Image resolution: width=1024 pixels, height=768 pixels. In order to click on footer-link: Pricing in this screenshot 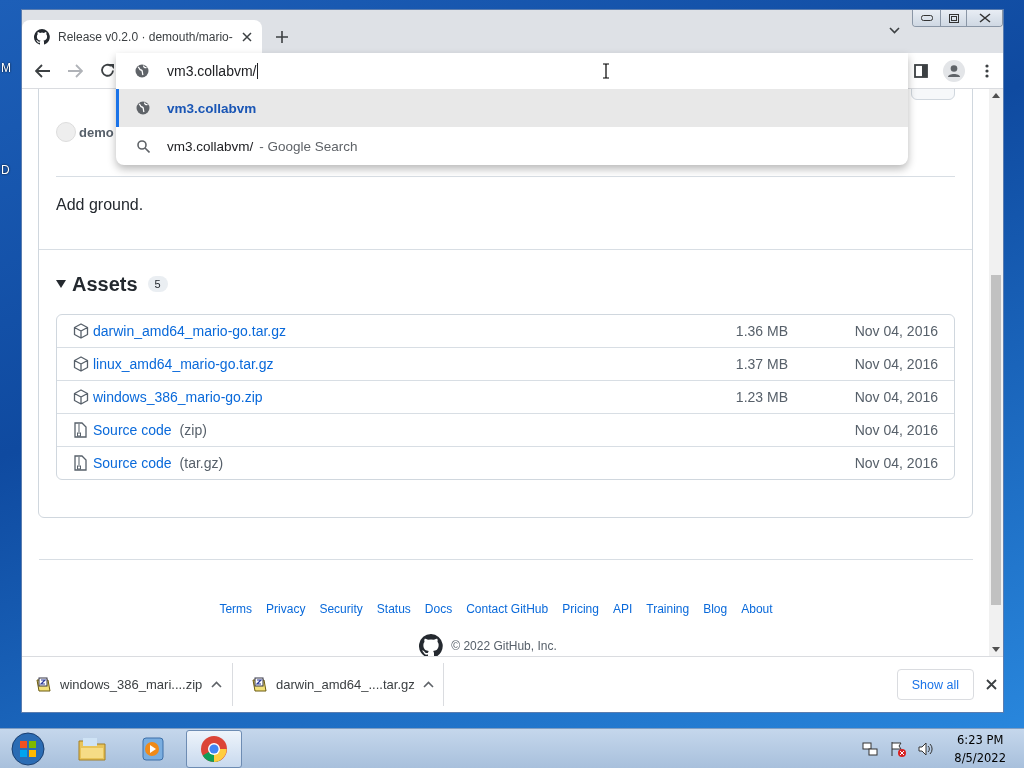, I will do `click(580, 609)`.